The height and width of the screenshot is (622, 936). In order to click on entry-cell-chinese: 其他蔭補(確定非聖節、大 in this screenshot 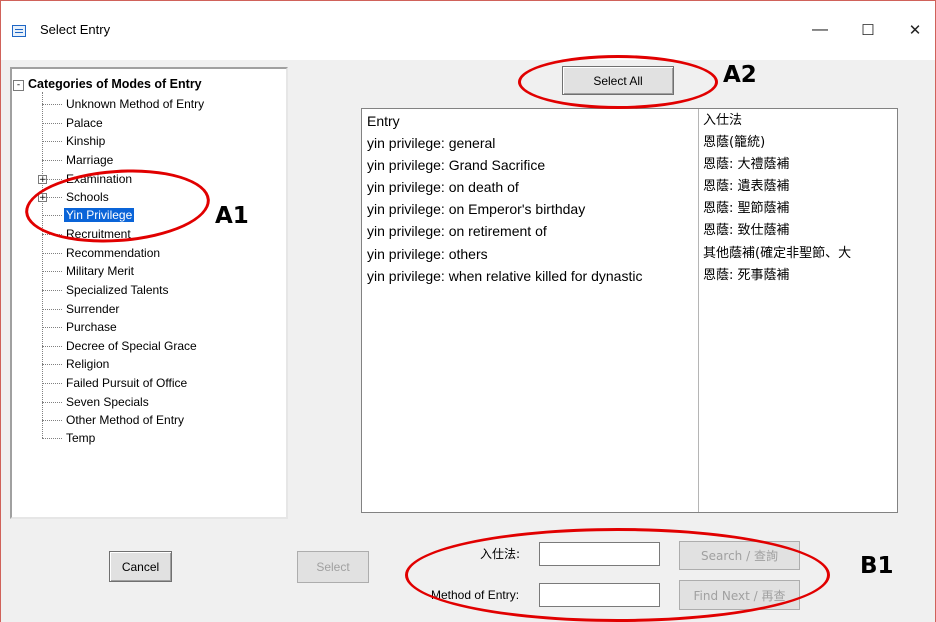, I will do `click(799, 254)`.